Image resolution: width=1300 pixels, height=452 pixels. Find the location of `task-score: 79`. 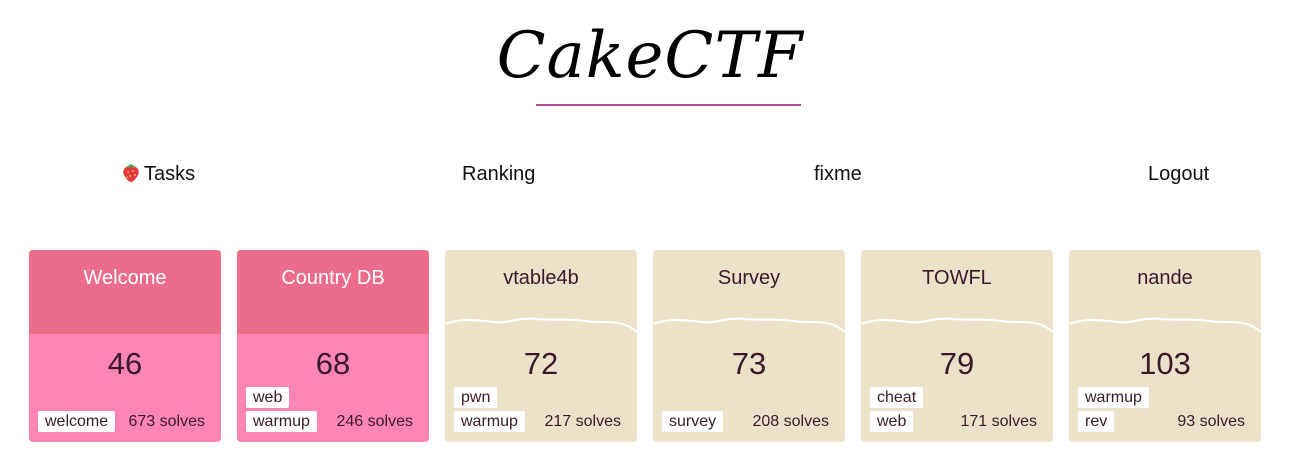

task-score: 79 is located at coordinates (957, 363).